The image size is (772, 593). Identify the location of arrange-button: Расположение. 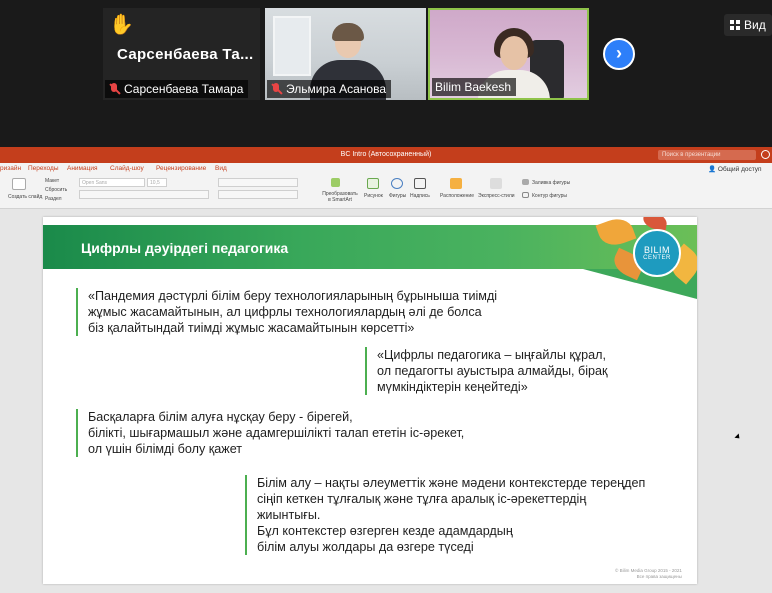
(457, 196).